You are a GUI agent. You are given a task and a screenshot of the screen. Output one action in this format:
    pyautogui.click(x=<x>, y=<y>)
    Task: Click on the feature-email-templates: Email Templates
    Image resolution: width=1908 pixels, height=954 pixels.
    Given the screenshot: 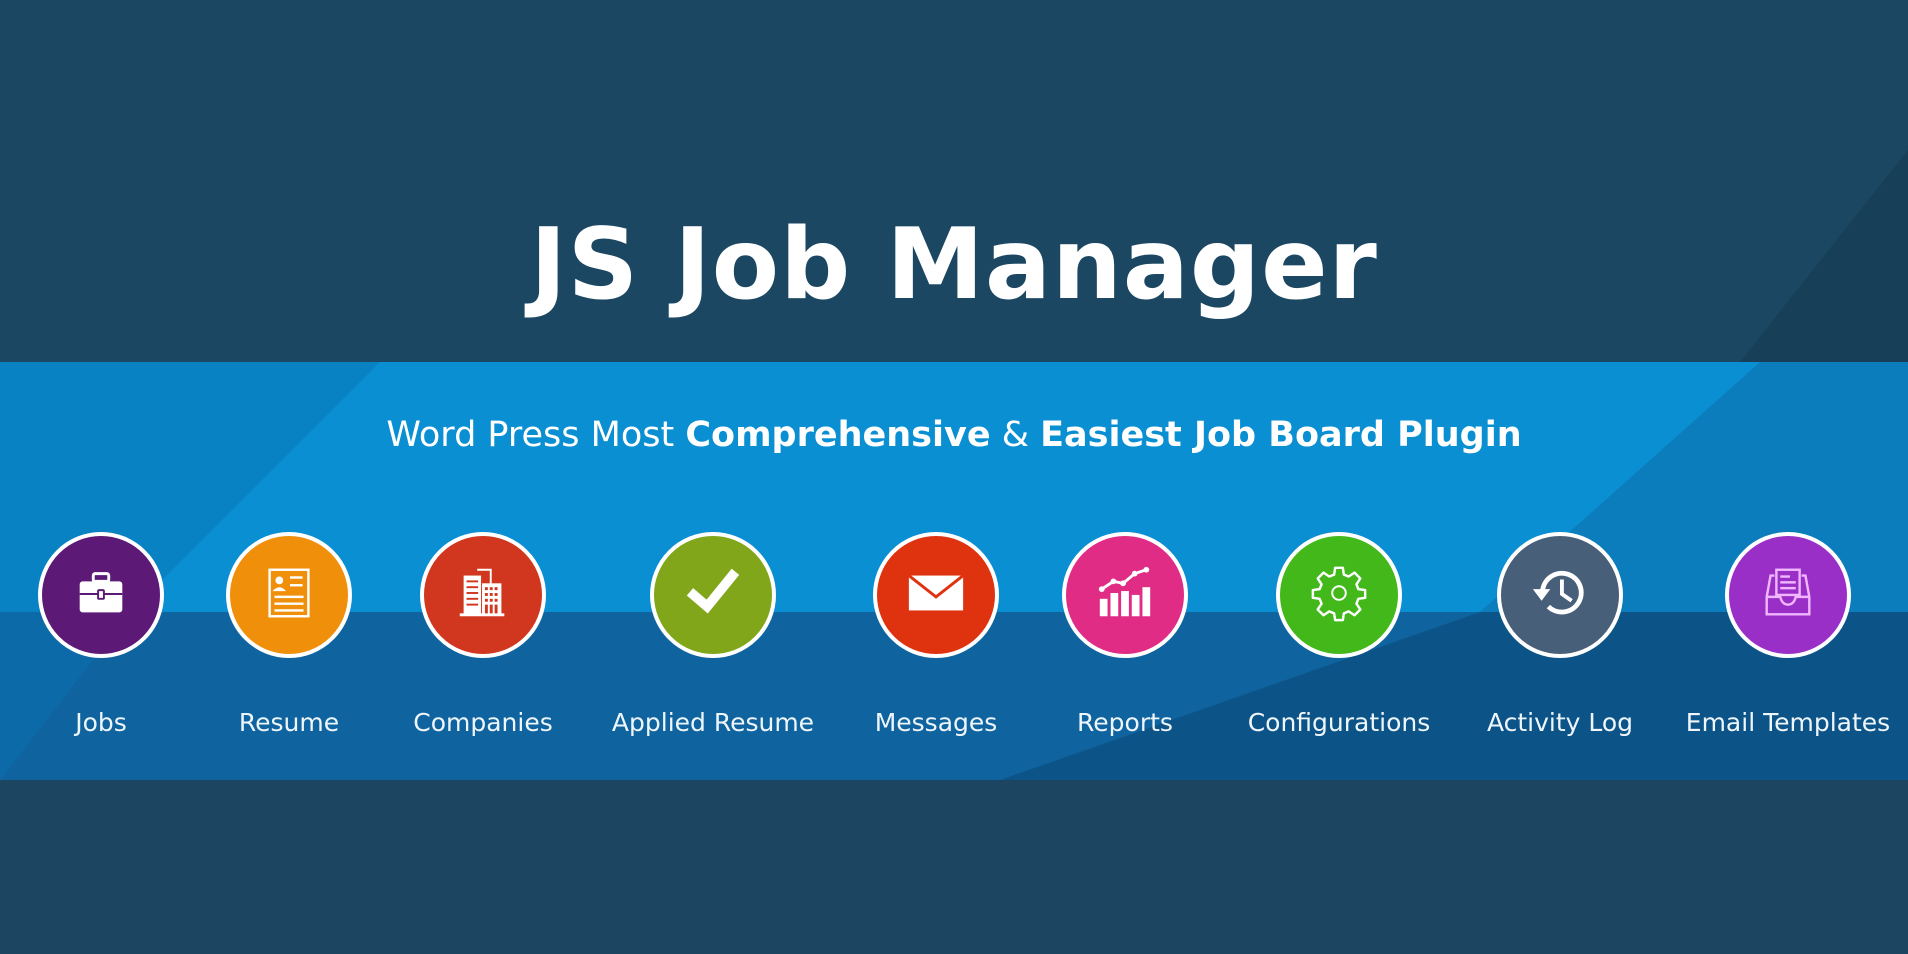 What is the action you would take?
    pyautogui.click(x=1788, y=635)
    